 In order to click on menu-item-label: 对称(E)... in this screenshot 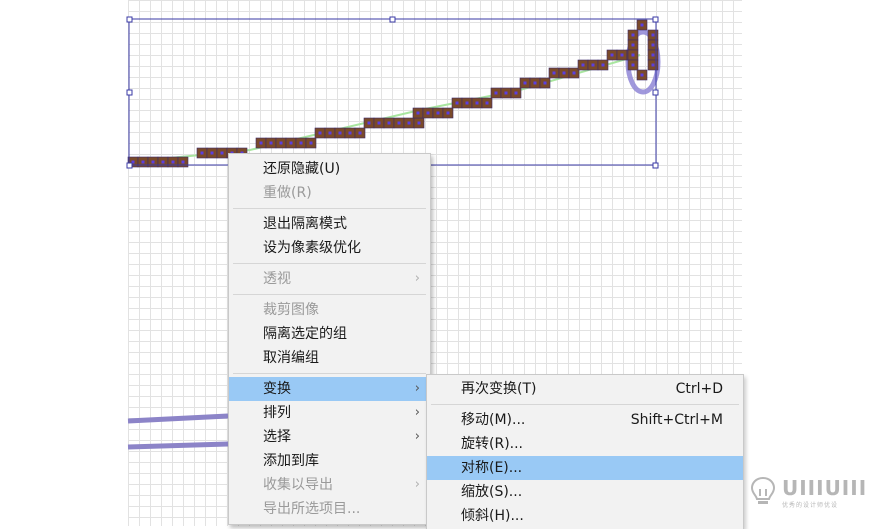, I will do `click(492, 468)`.